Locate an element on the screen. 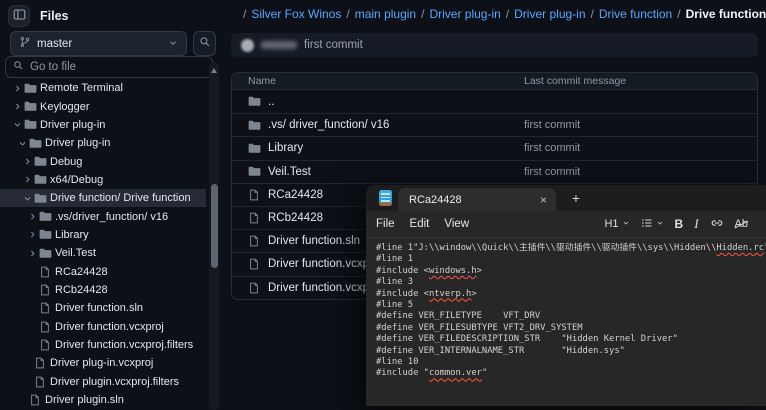 Image resolution: width=766 pixels, height=410 pixels. tree-item-label: Driver plugin.sln is located at coordinates (84, 400).